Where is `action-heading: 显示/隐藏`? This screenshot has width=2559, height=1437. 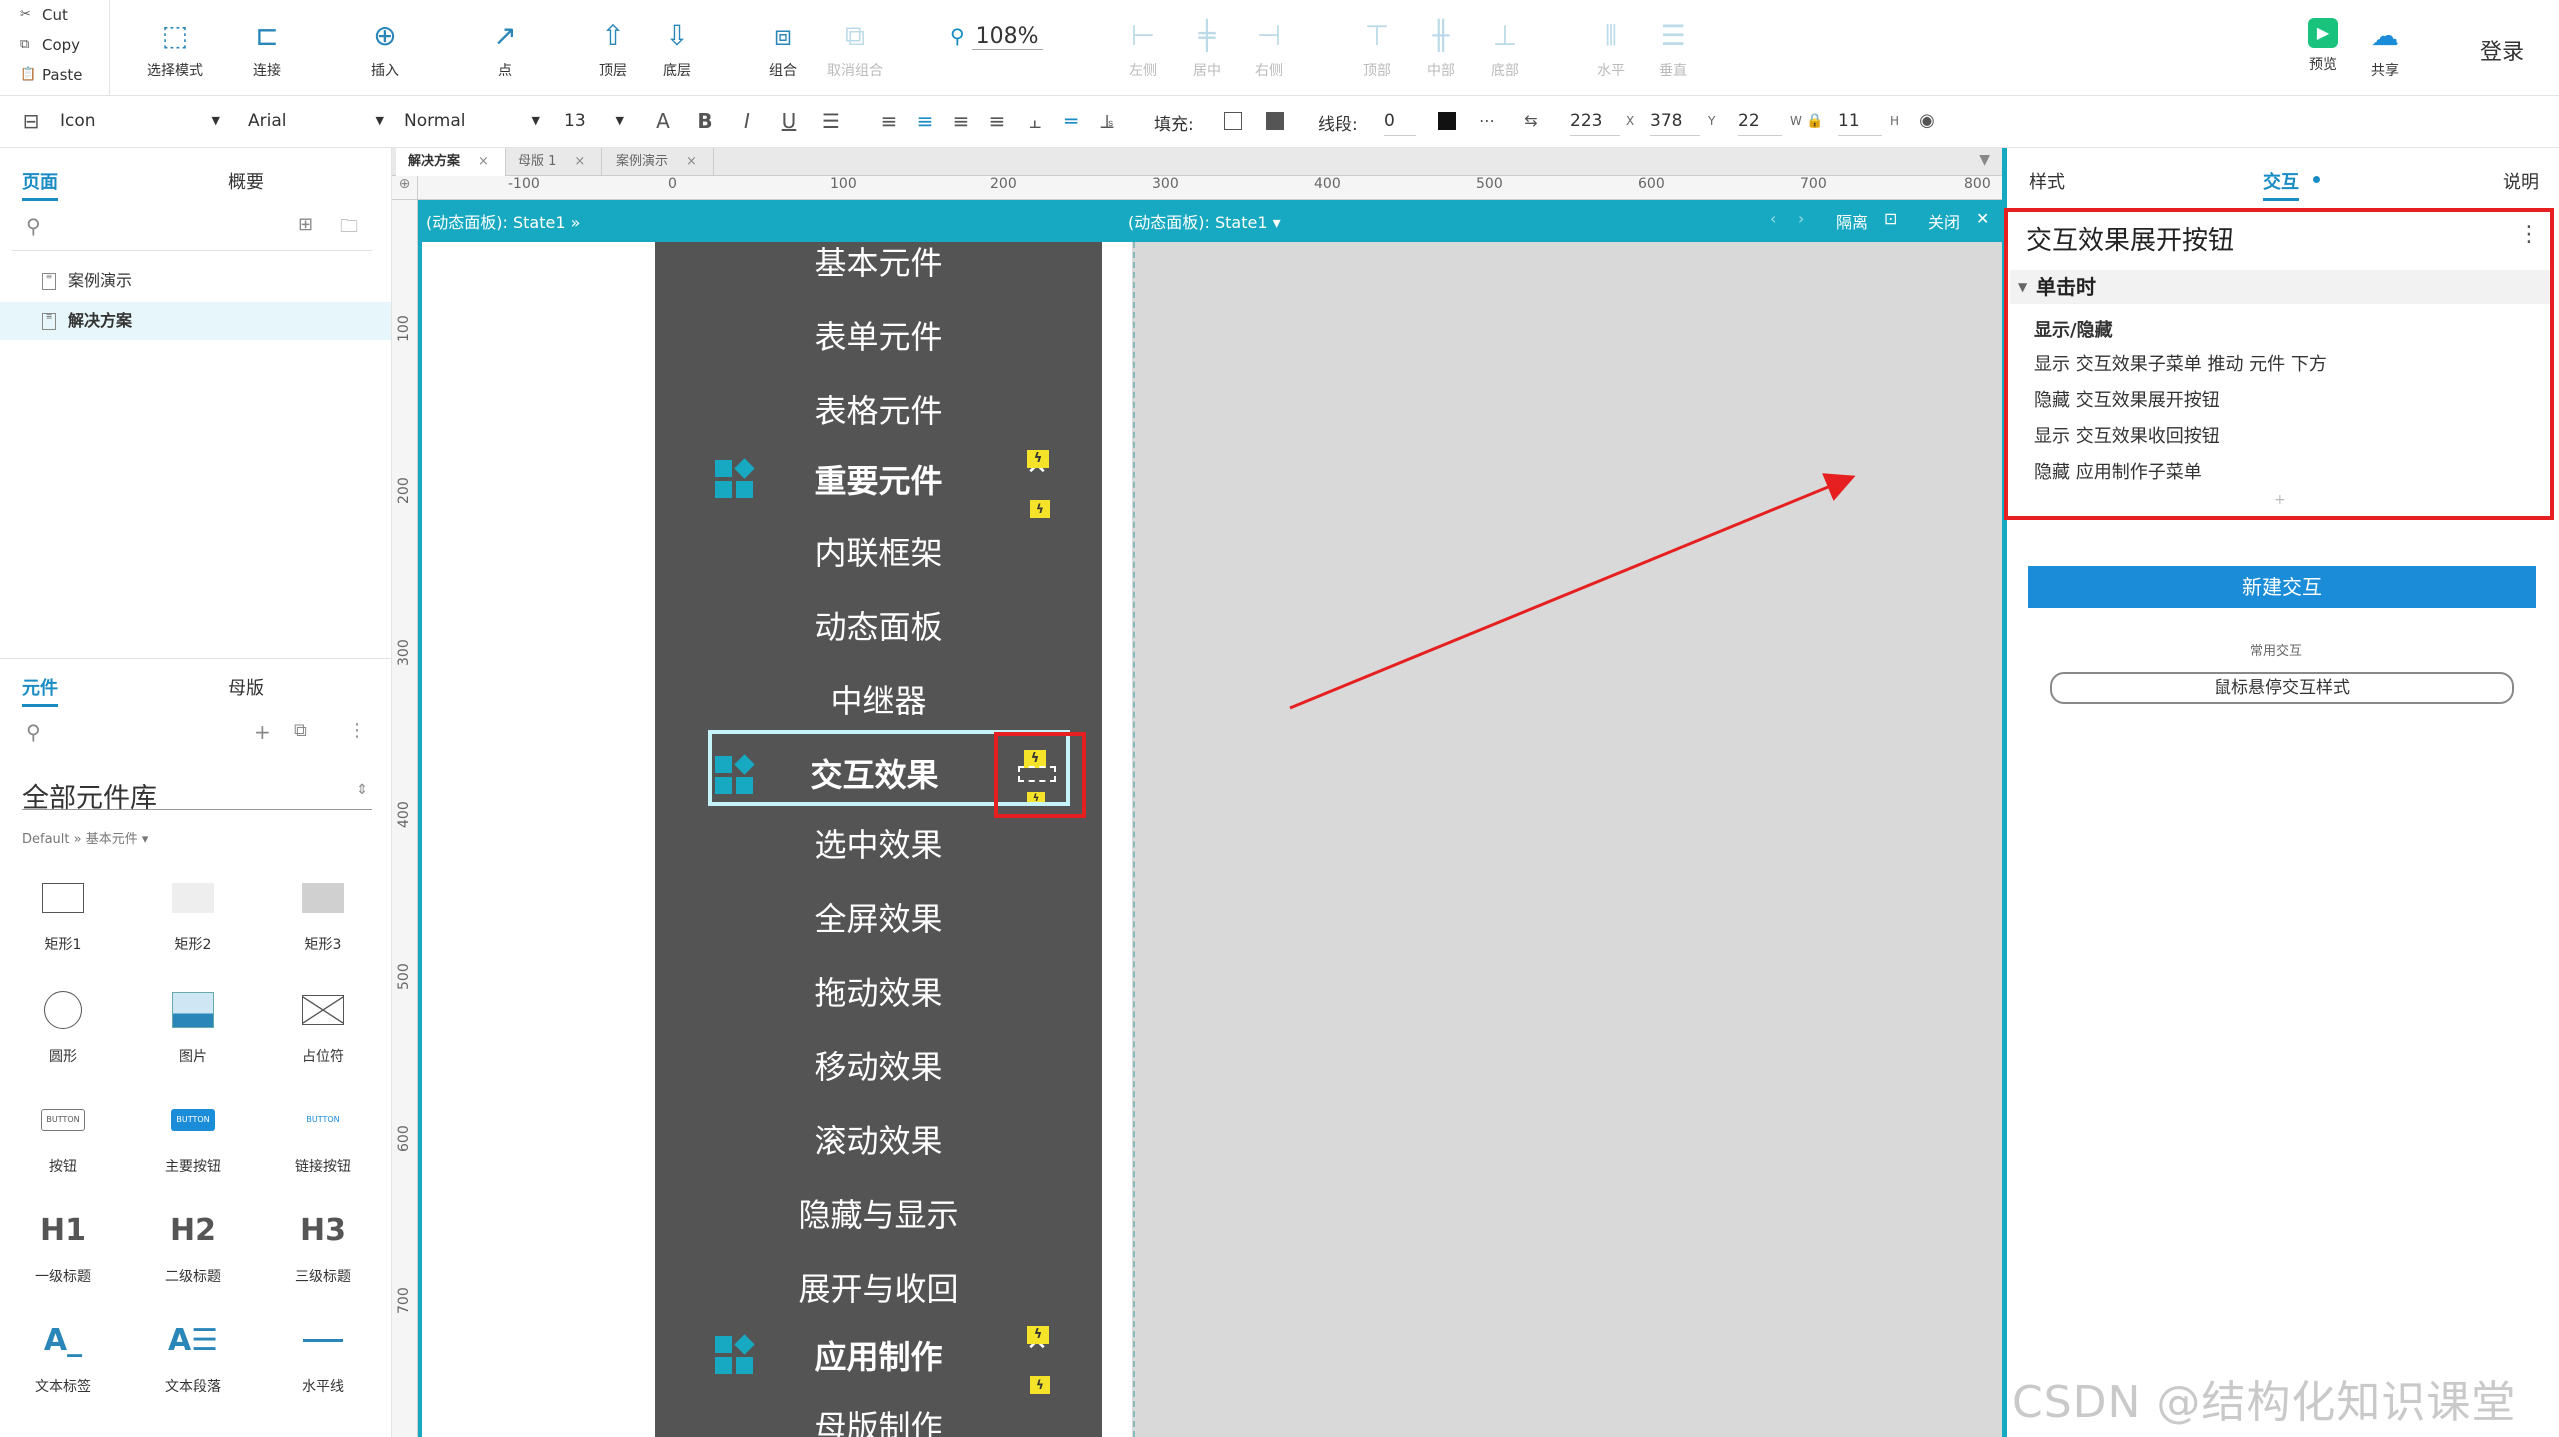 action-heading: 显示/隐藏 is located at coordinates (2073, 329).